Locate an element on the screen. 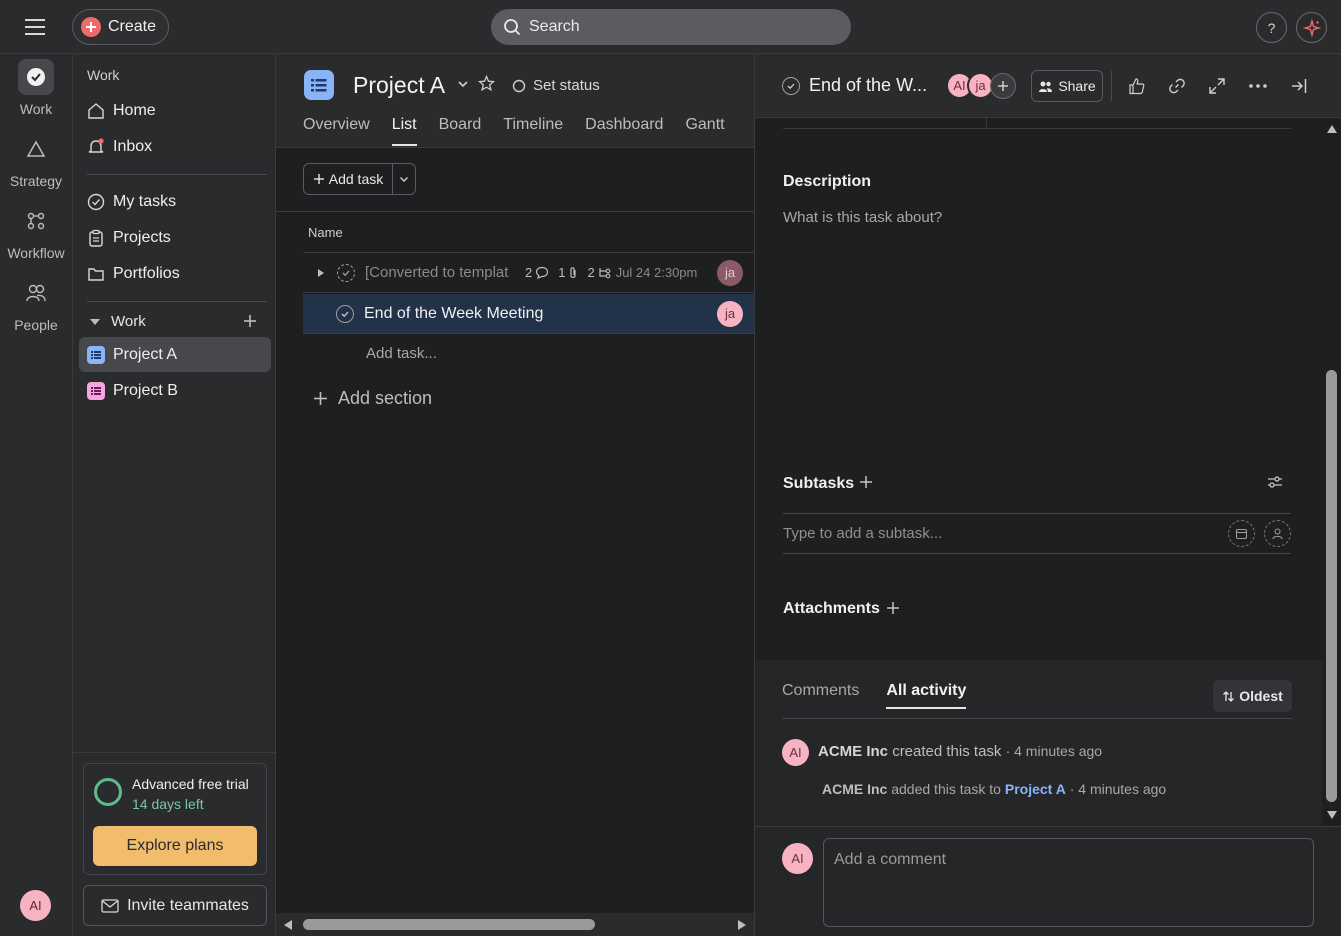  description-input: What is this task about? is located at coordinates (862, 217).